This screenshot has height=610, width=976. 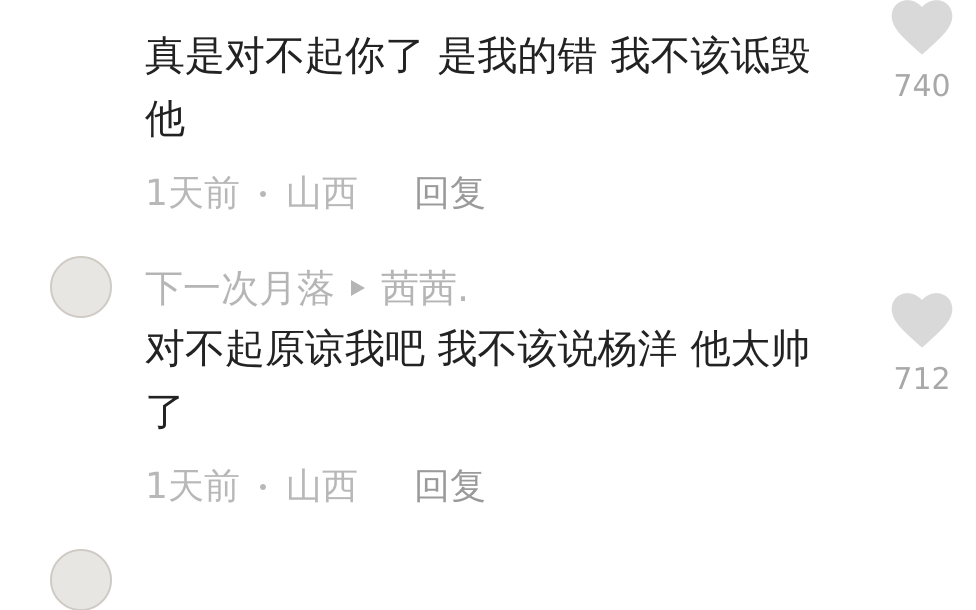 What do you see at coordinates (425, 288) in the screenshot?
I see `reply-to-username: 茜茜.` at bounding box center [425, 288].